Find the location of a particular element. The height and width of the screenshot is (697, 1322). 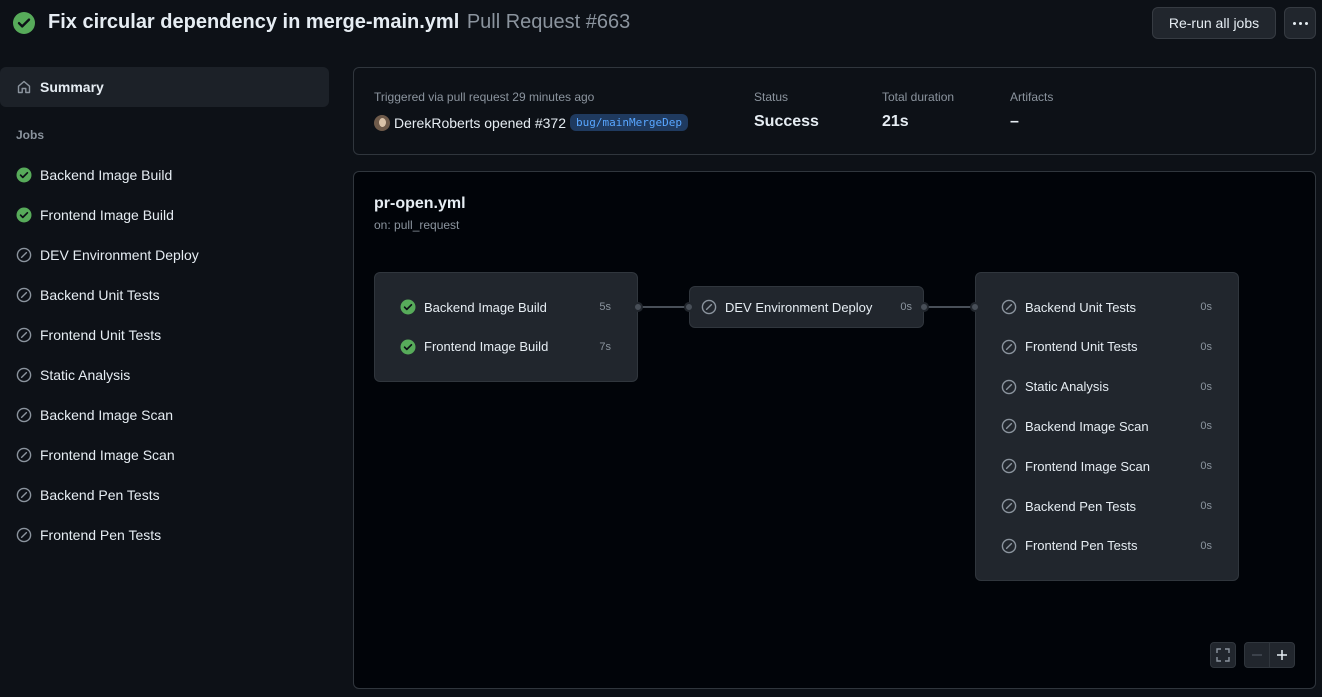

sidebar-item-job: Frontend Image Scan is located at coordinates (164, 455).